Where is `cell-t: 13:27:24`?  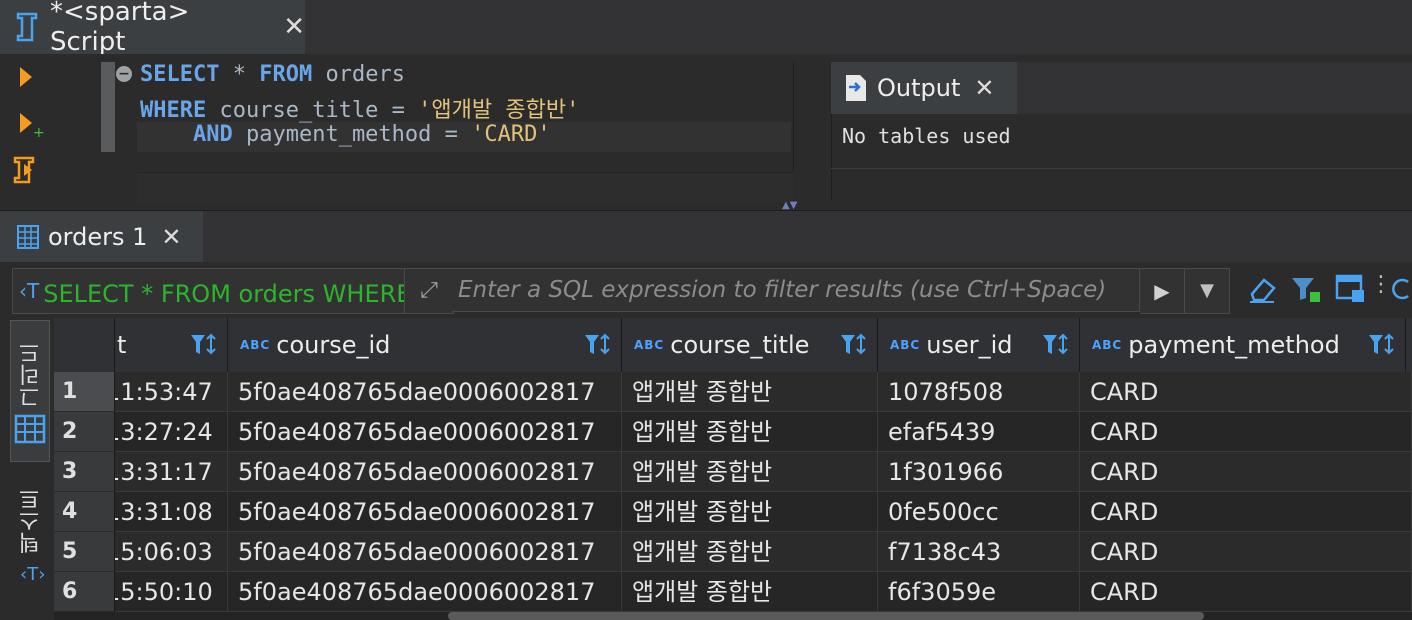
cell-t: 13:27:24 is located at coordinates (171, 432).